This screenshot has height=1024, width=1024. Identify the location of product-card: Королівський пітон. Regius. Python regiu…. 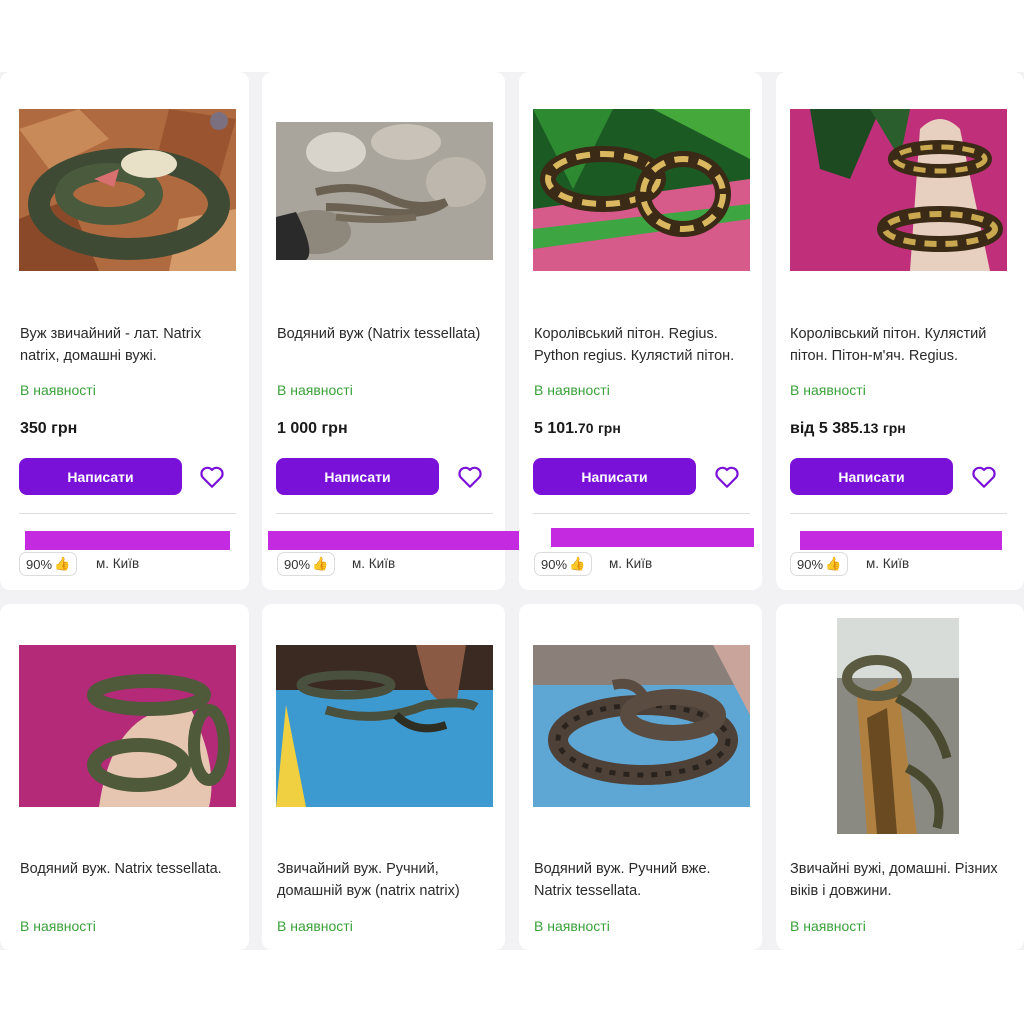
(640, 331).